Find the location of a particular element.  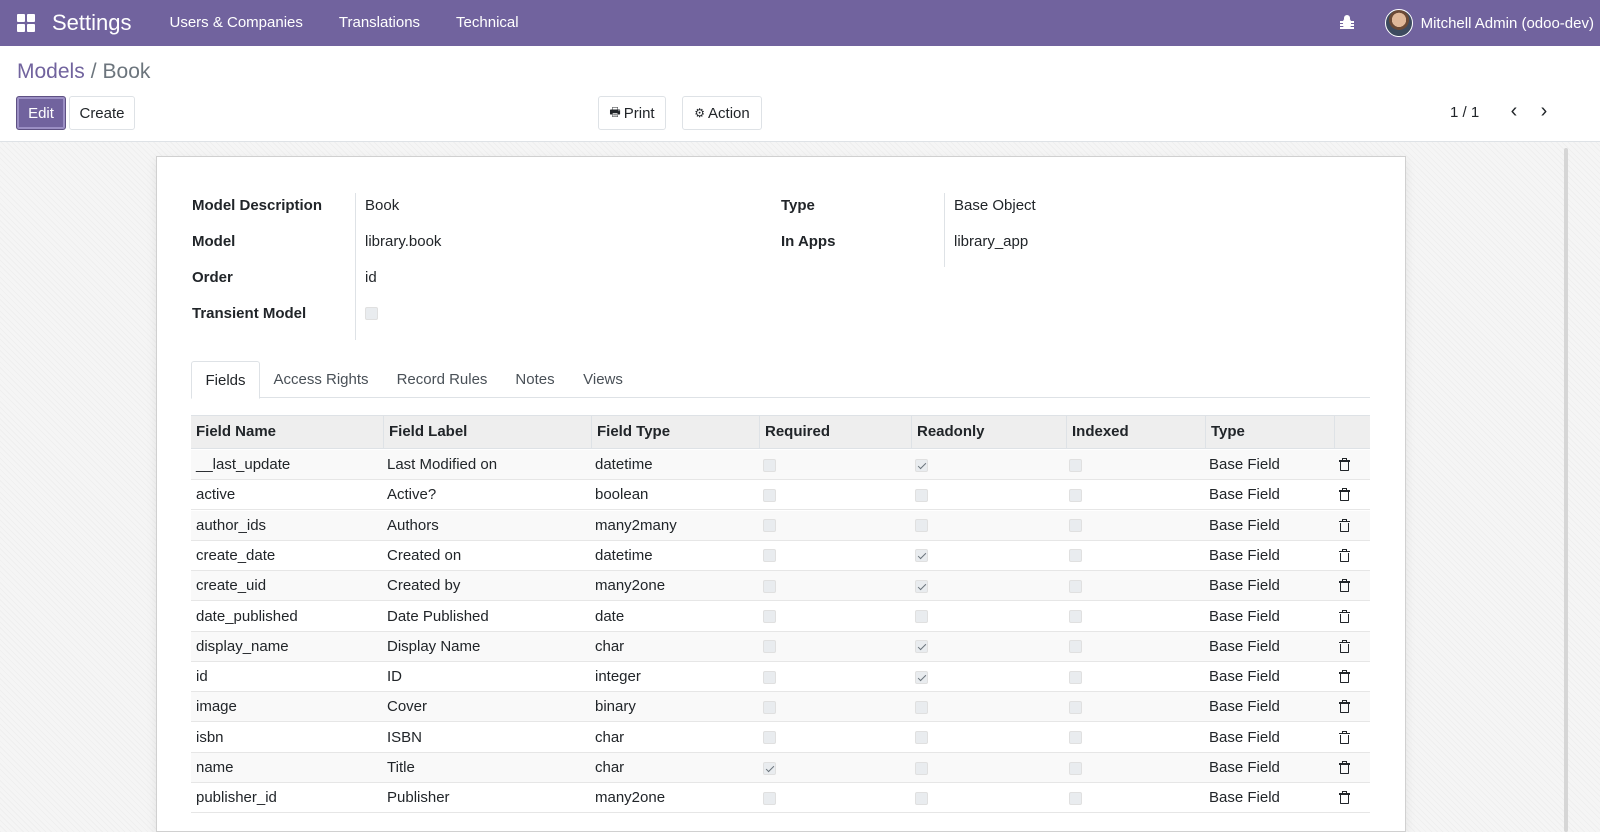

column-type: Type is located at coordinates (1270, 432).